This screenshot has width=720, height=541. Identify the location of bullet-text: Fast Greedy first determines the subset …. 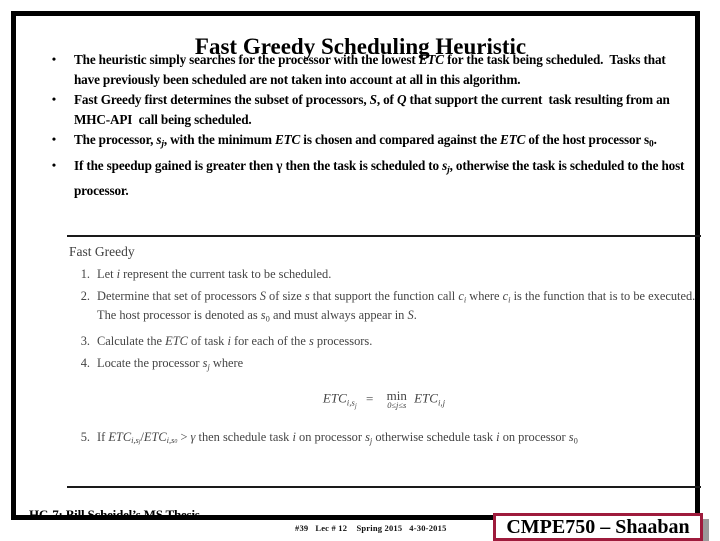
(372, 109).